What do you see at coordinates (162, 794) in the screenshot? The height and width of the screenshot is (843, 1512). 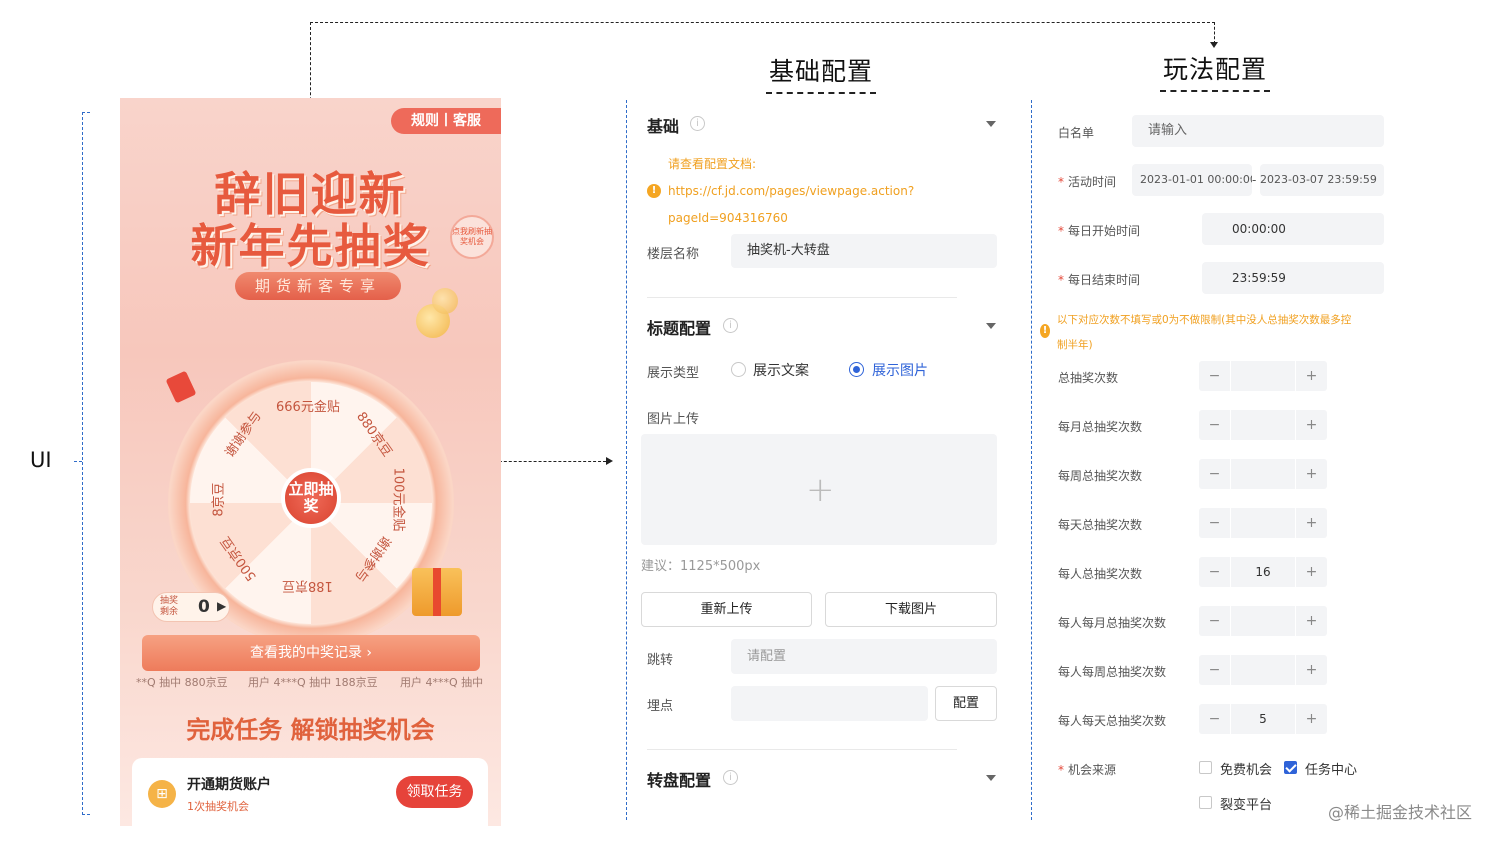 I see `gift-icon: ⊞` at bounding box center [162, 794].